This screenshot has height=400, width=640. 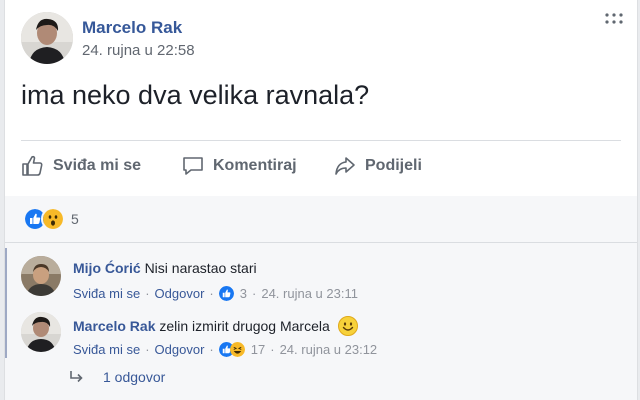 I want to click on comment-reaction-count: 17, so click(x=258, y=349).